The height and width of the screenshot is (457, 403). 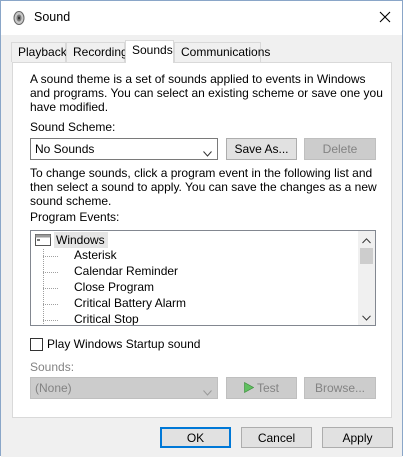 I want to click on list-item: Critical Stop, so click(x=106, y=318).